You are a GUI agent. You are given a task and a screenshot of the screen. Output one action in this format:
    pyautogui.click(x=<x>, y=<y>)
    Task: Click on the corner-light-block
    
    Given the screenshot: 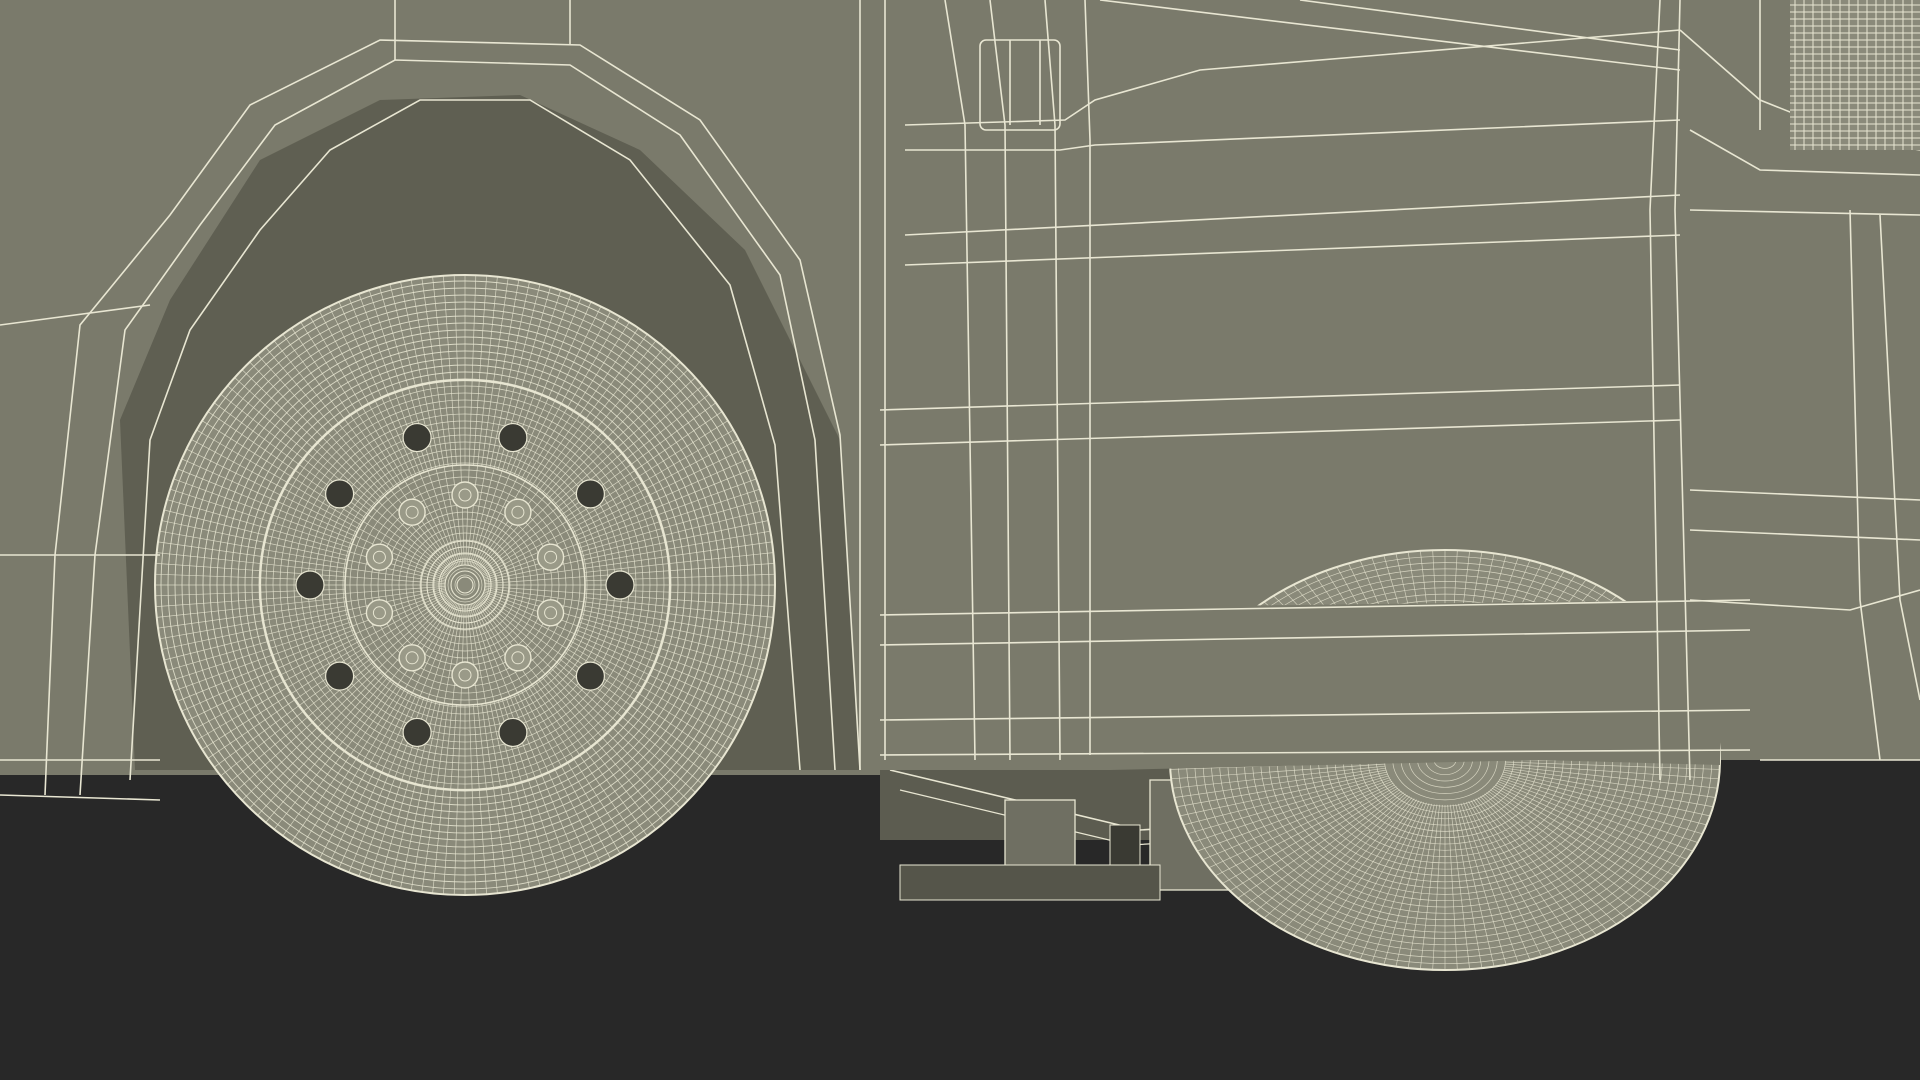 What is the action you would take?
    pyautogui.click(x=1855, y=75)
    